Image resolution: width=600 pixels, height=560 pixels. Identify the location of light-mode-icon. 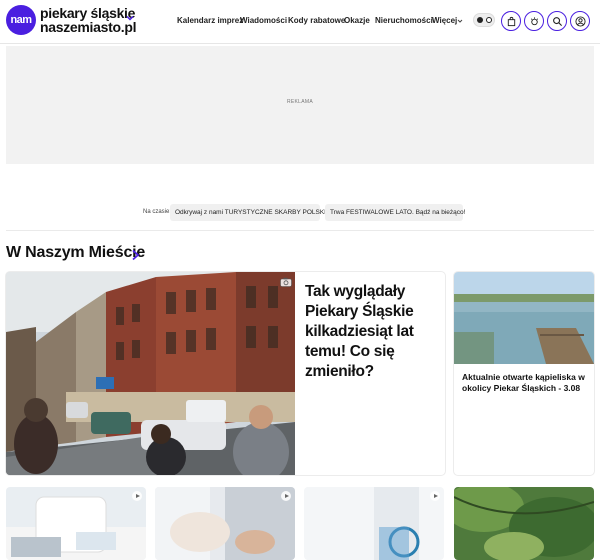
(489, 20).